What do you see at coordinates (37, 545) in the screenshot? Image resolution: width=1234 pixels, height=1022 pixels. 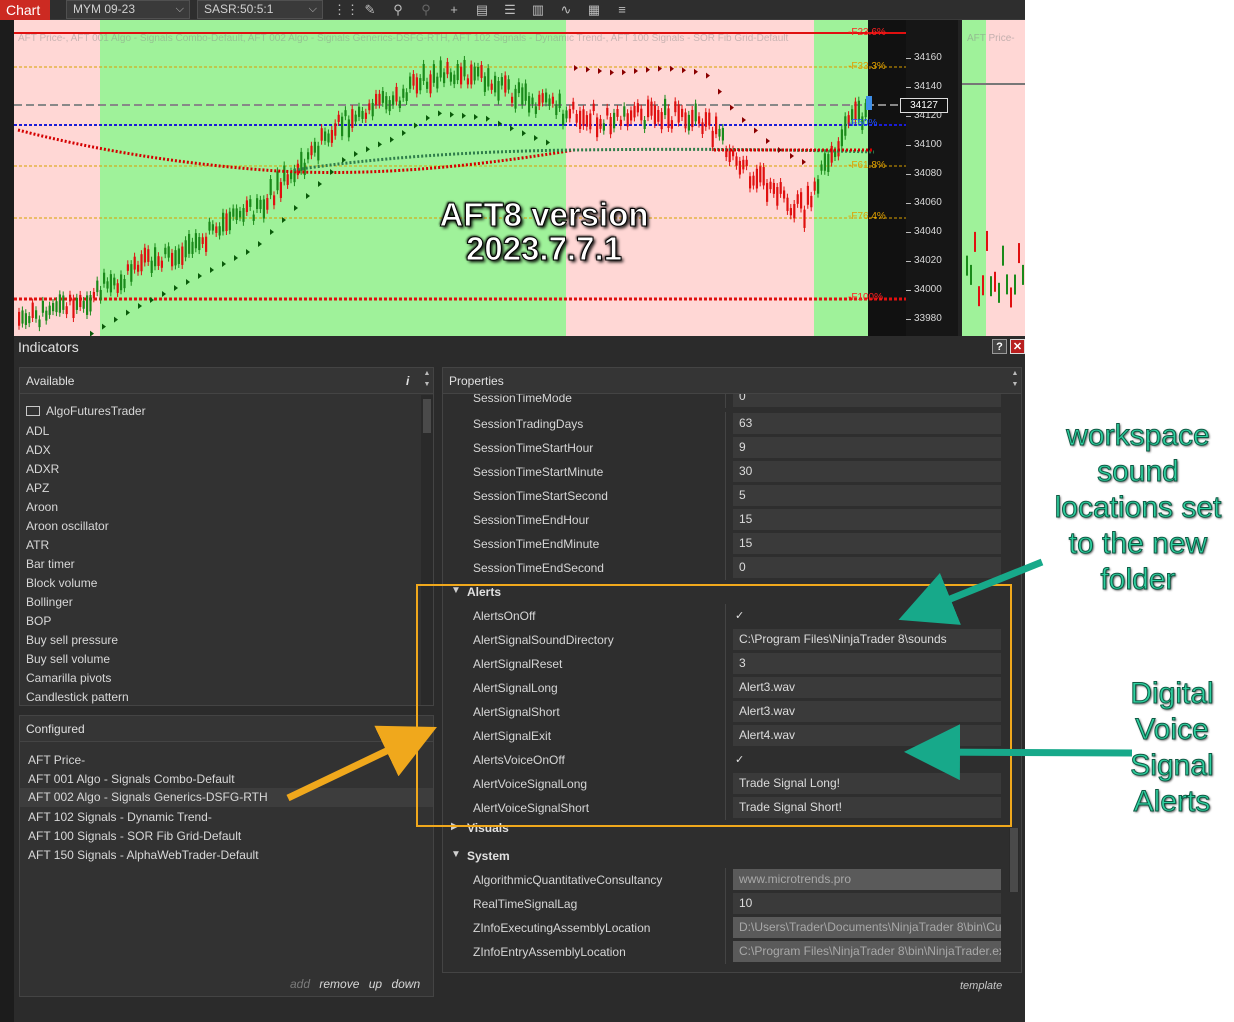 I see `available-item: ATR` at bounding box center [37, 545].